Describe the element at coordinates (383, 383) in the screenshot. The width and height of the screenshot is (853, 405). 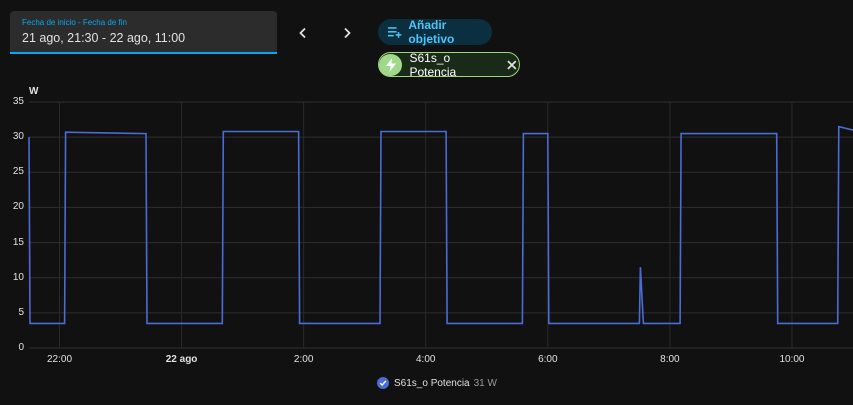
I see `legend-check-icon` at that location.